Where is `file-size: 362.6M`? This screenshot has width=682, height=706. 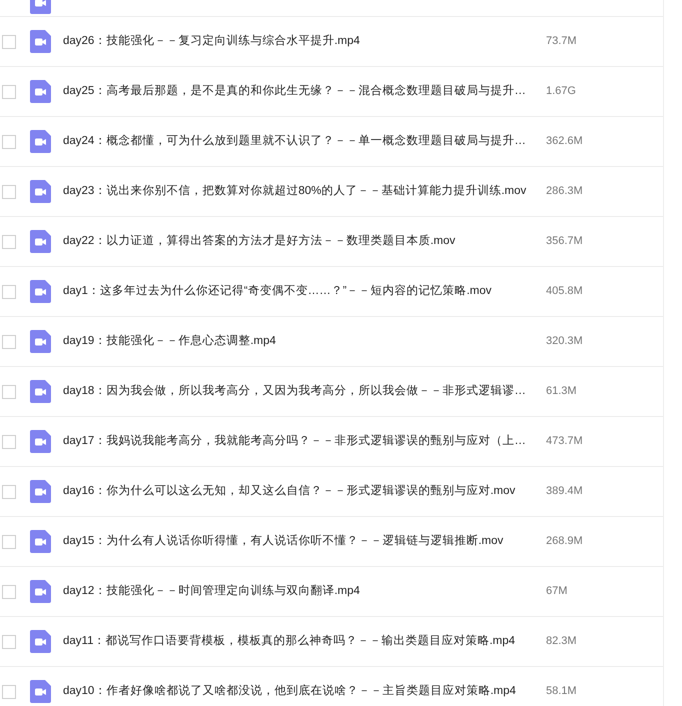 file-size: 362.6M is located at coordinates (564, 142).